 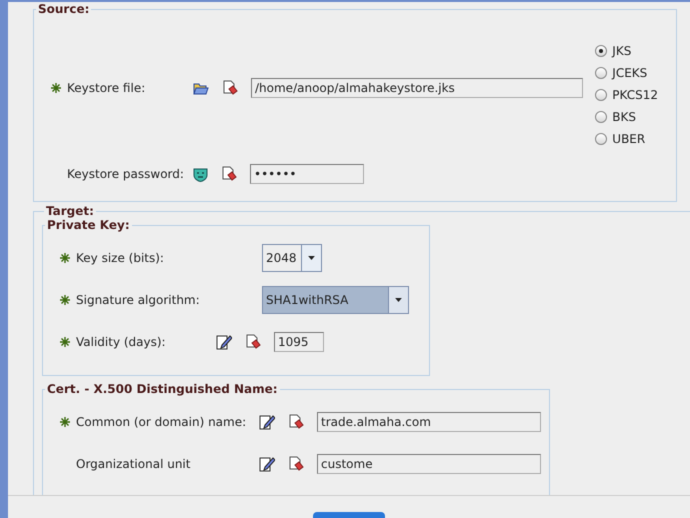 I want to click on radio-button: PKCS12, so click(x=626, y=94).